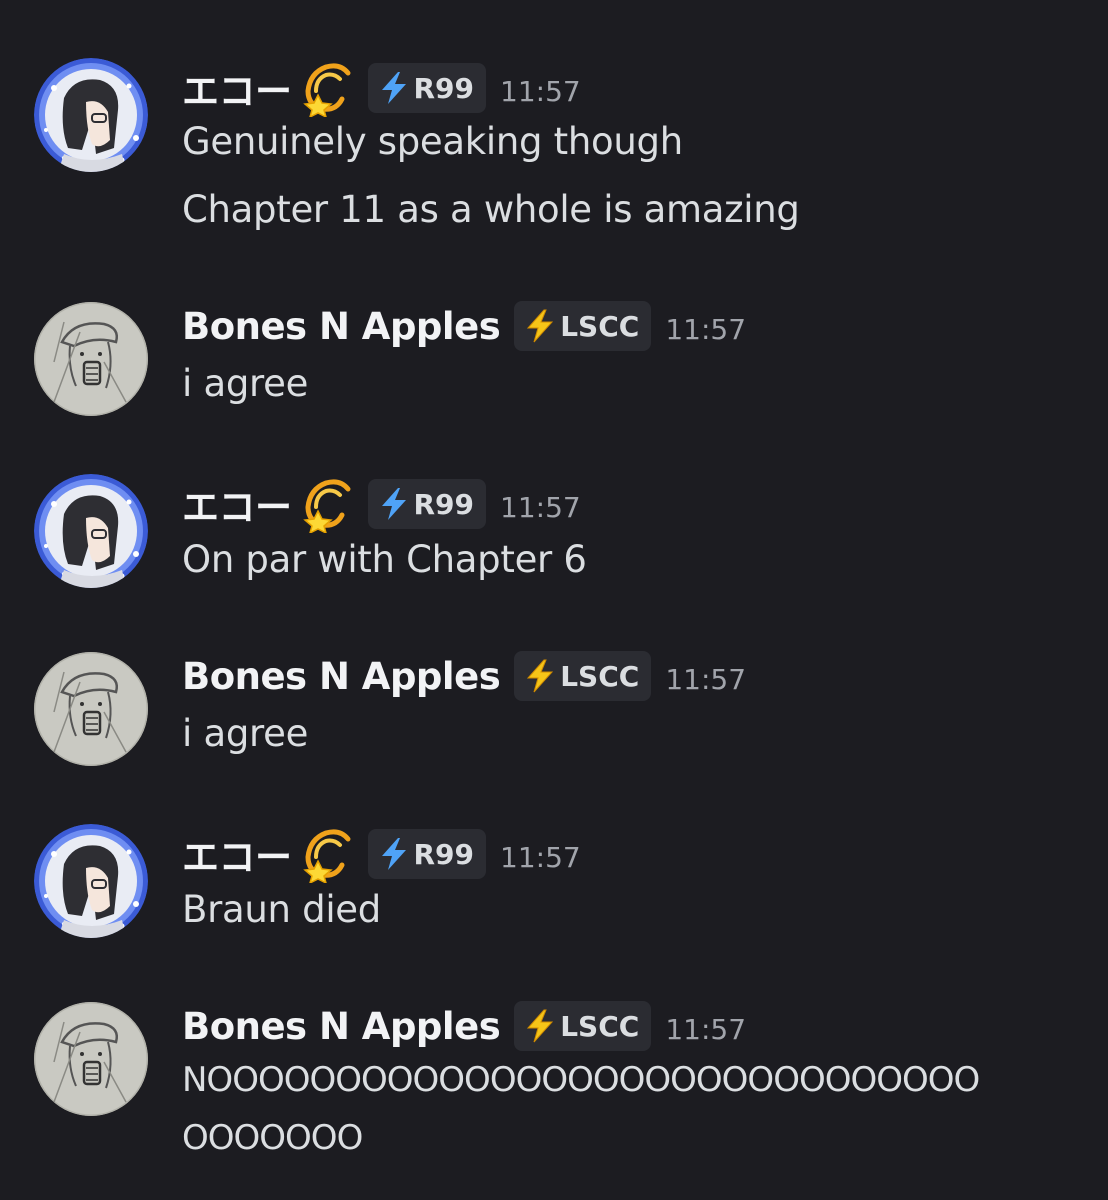 The width and height of the screenshot is (1108, 1200). What do you see at coordinates (272, 1138) in the screenshot?
I see `message-text: OOOOOOO` at bounding box center [272, 1138].